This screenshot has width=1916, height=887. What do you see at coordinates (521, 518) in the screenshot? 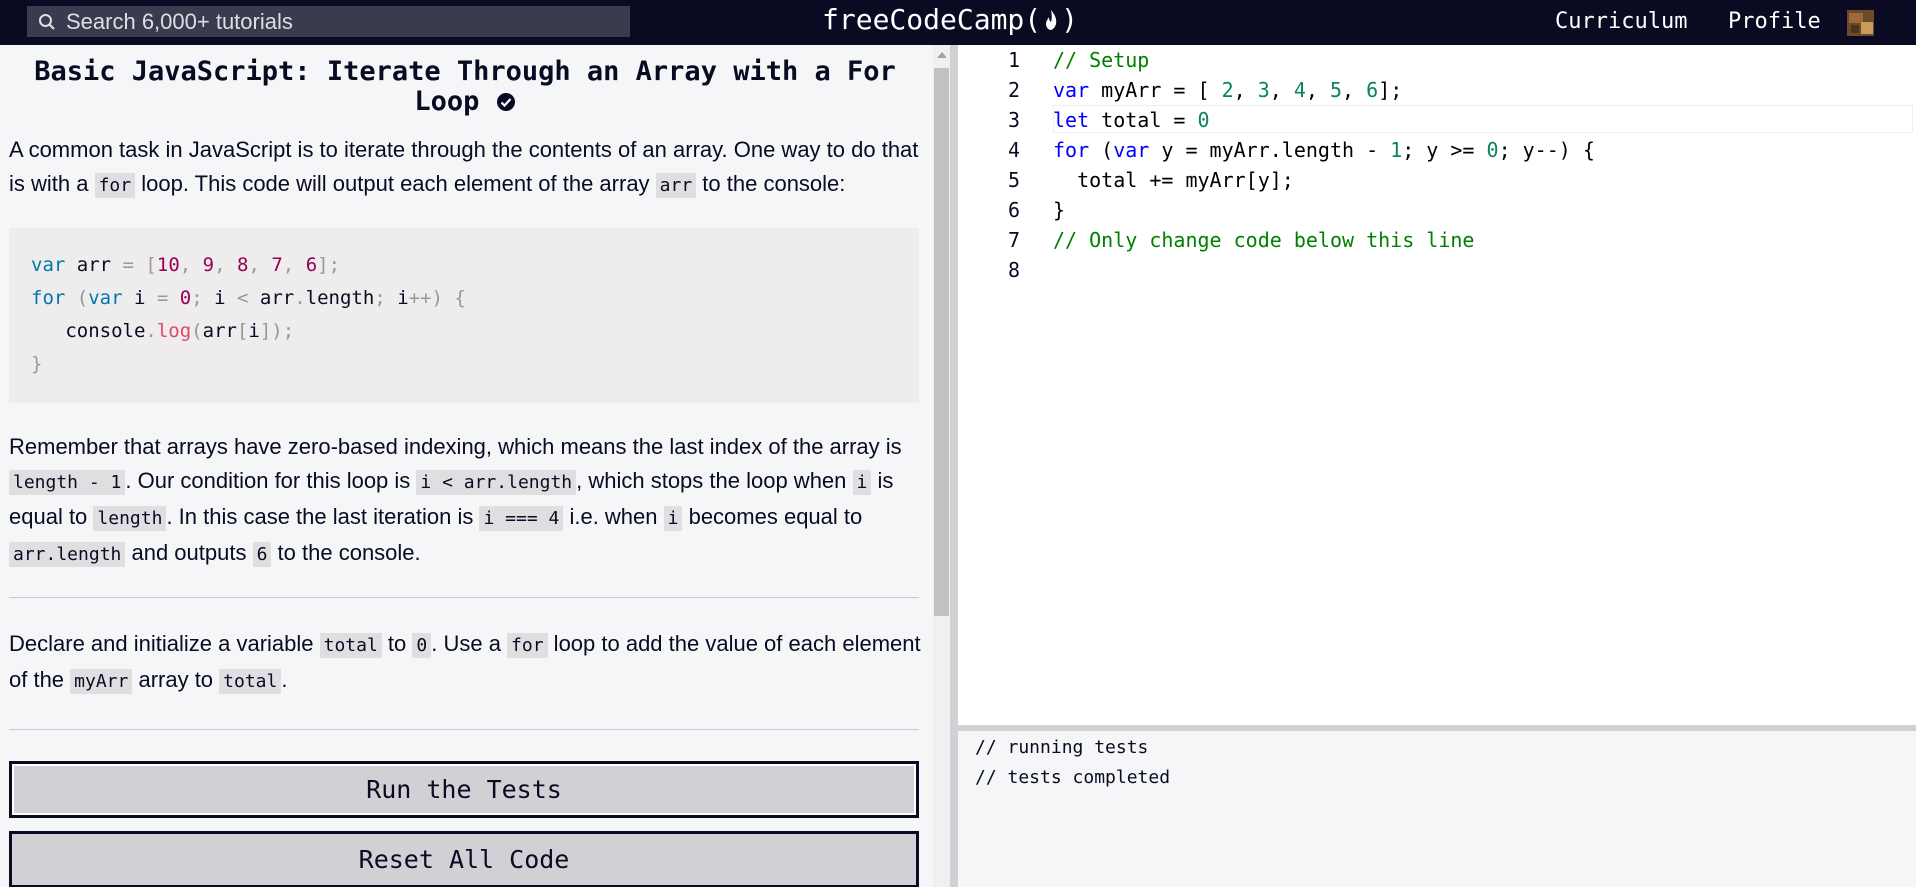
I see `inline-code: i === 4` at bounding box center [521, 518].